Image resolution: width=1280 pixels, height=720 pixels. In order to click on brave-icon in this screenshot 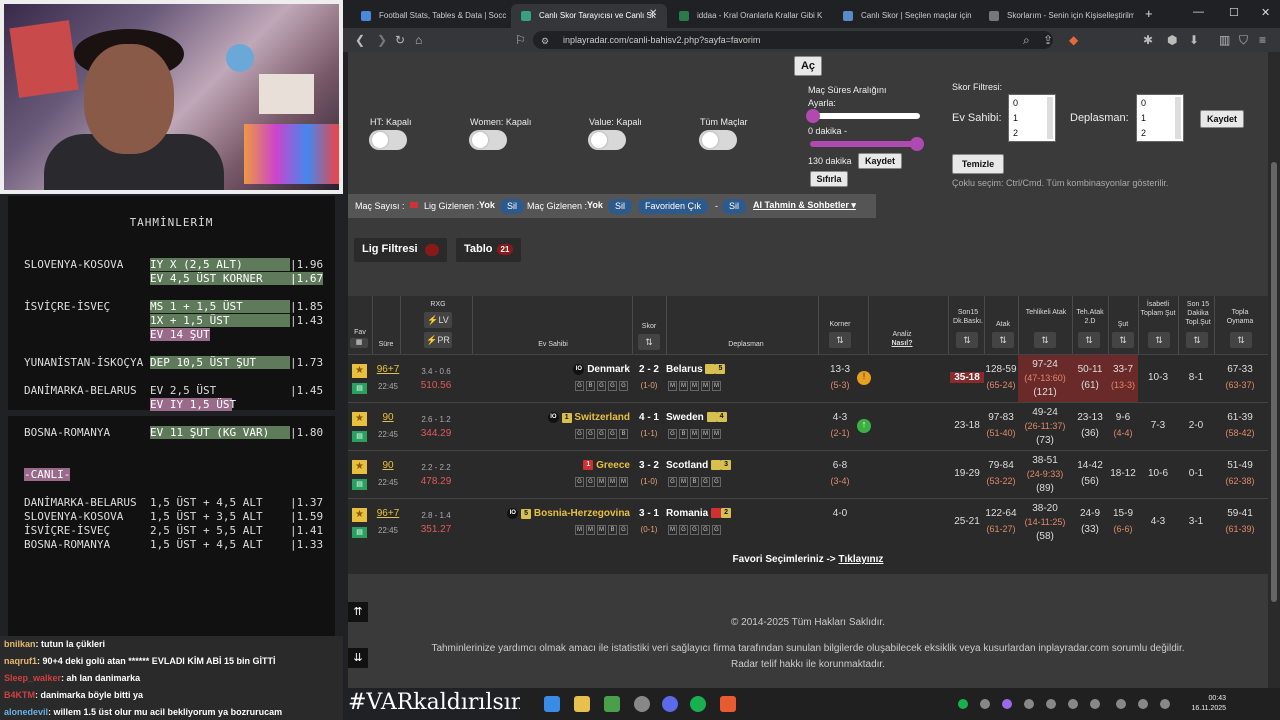, I will do `click(728, 704)`.